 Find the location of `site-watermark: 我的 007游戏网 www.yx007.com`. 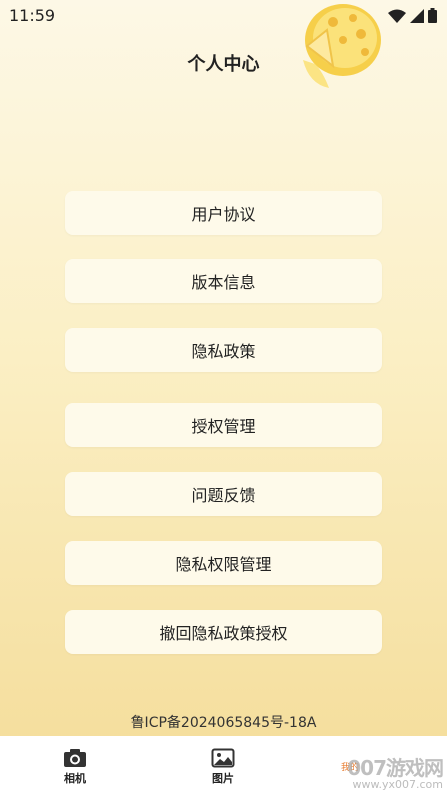

site-watermark: 我的 007游戏网 www.yx007.com is located at coordinates (388, 768).